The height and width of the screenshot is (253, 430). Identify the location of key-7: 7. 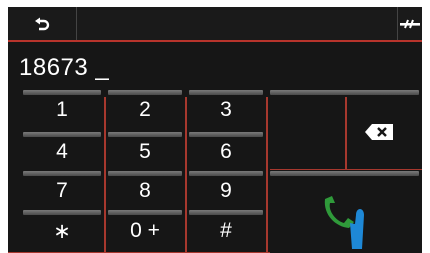
(62, 188).